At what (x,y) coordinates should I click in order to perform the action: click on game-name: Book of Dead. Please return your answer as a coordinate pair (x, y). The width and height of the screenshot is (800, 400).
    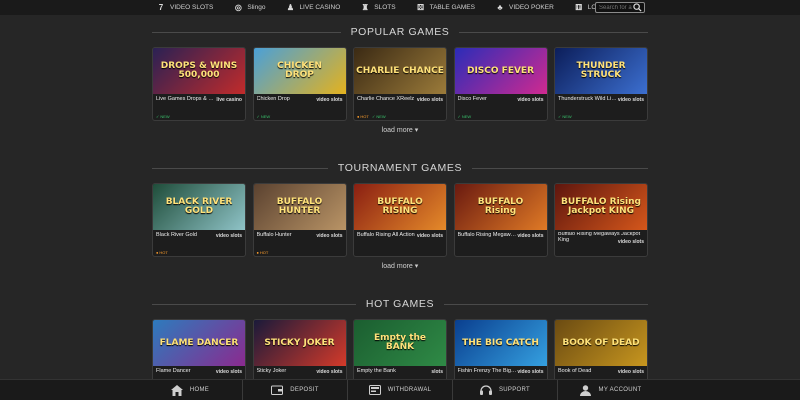
    Looking at the image, I should click on (588, 371).